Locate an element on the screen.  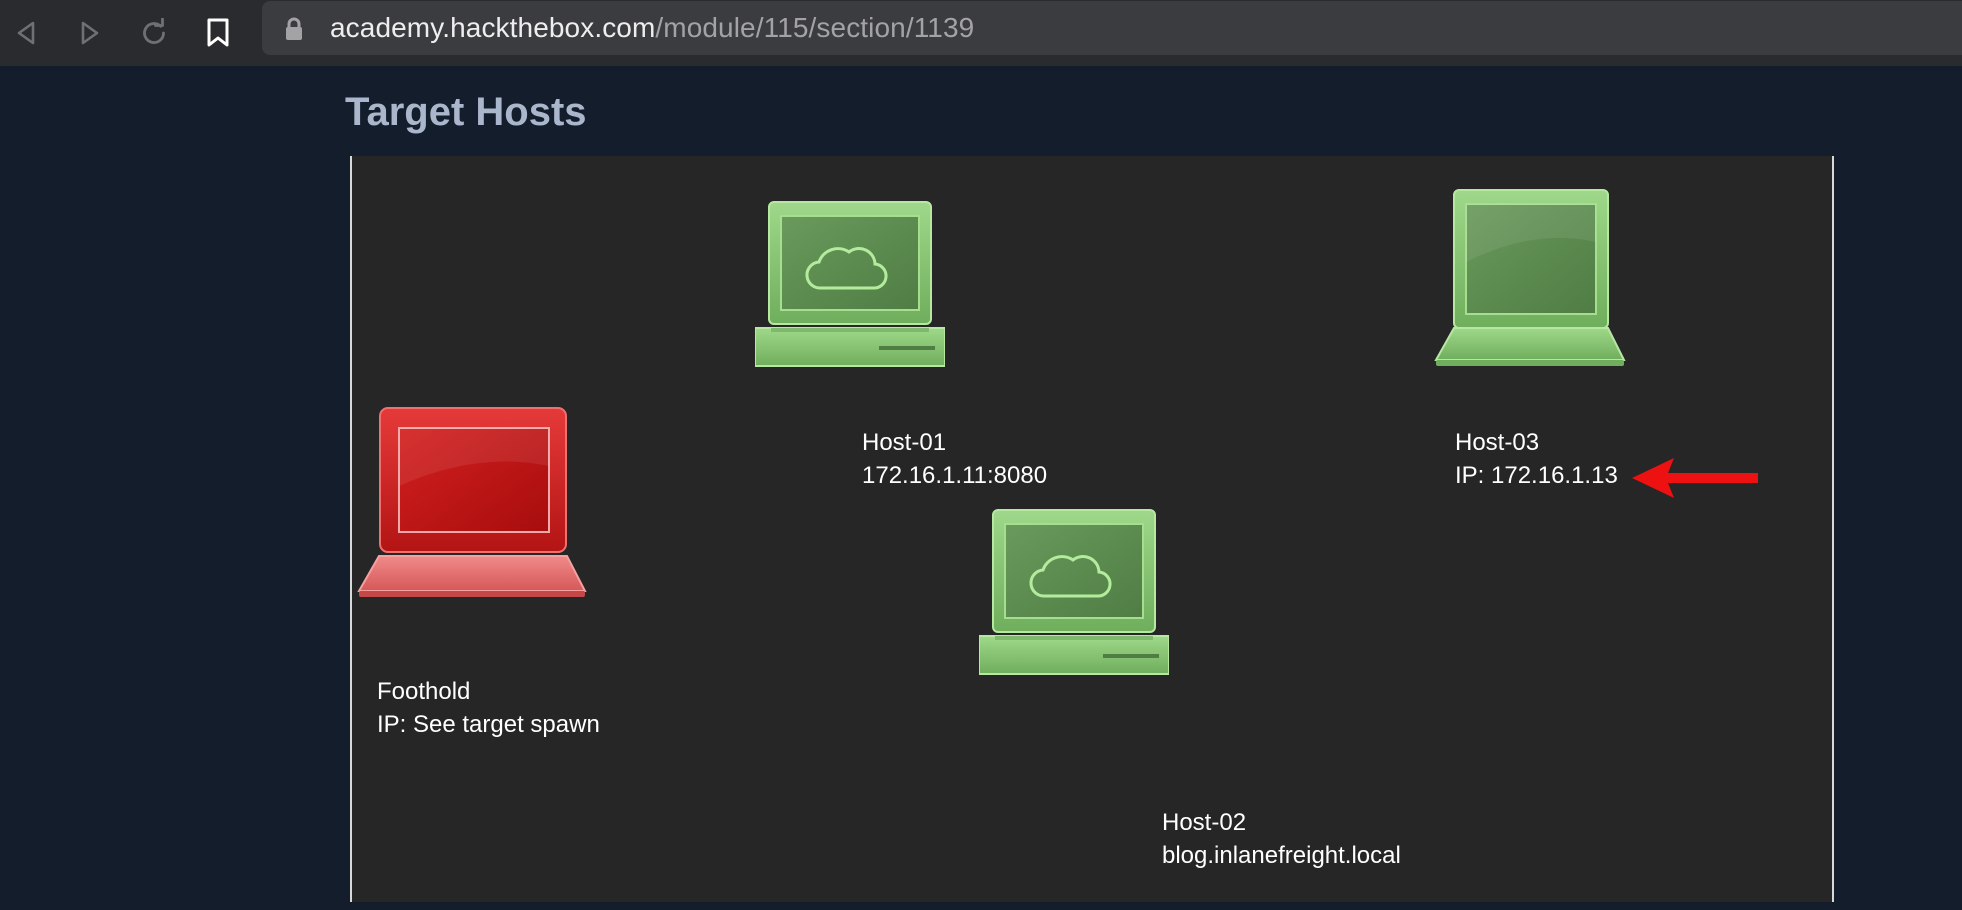
host01-ip: 172.16.1.11:8080 is located at coordinates (955, 475).